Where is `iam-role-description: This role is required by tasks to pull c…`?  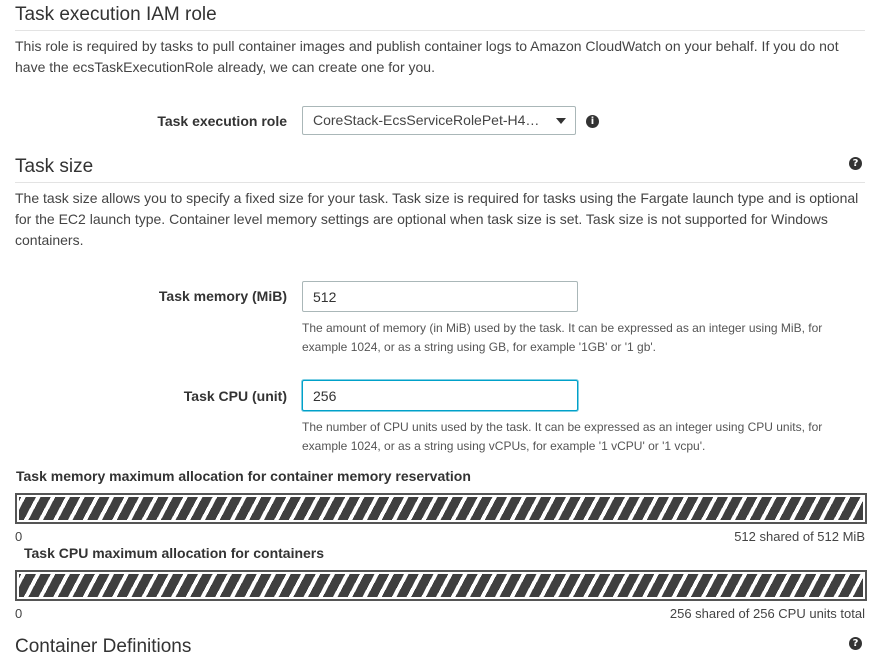 iam-role-description: This role is required by tasks to pull c… is located at coordinates (427, 56).